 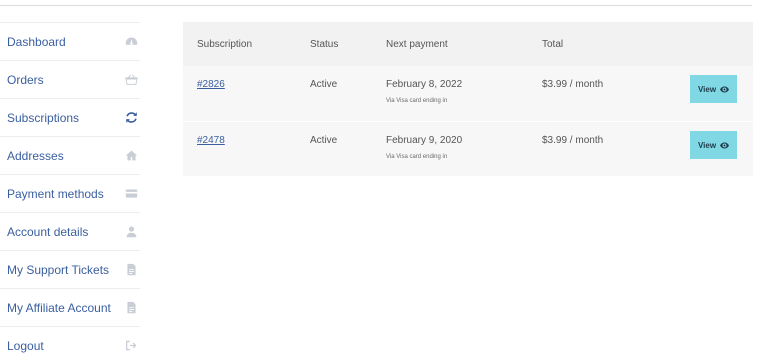 I want to click on user-icon, so click(x=131, y=232).